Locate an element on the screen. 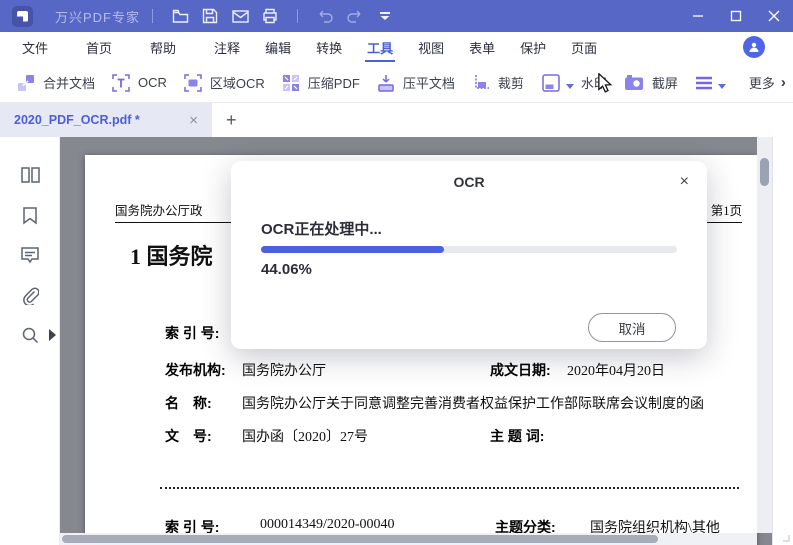 This screenshot has height=545, width=793. resize-grip-icon is located at coordinates (786, 538).